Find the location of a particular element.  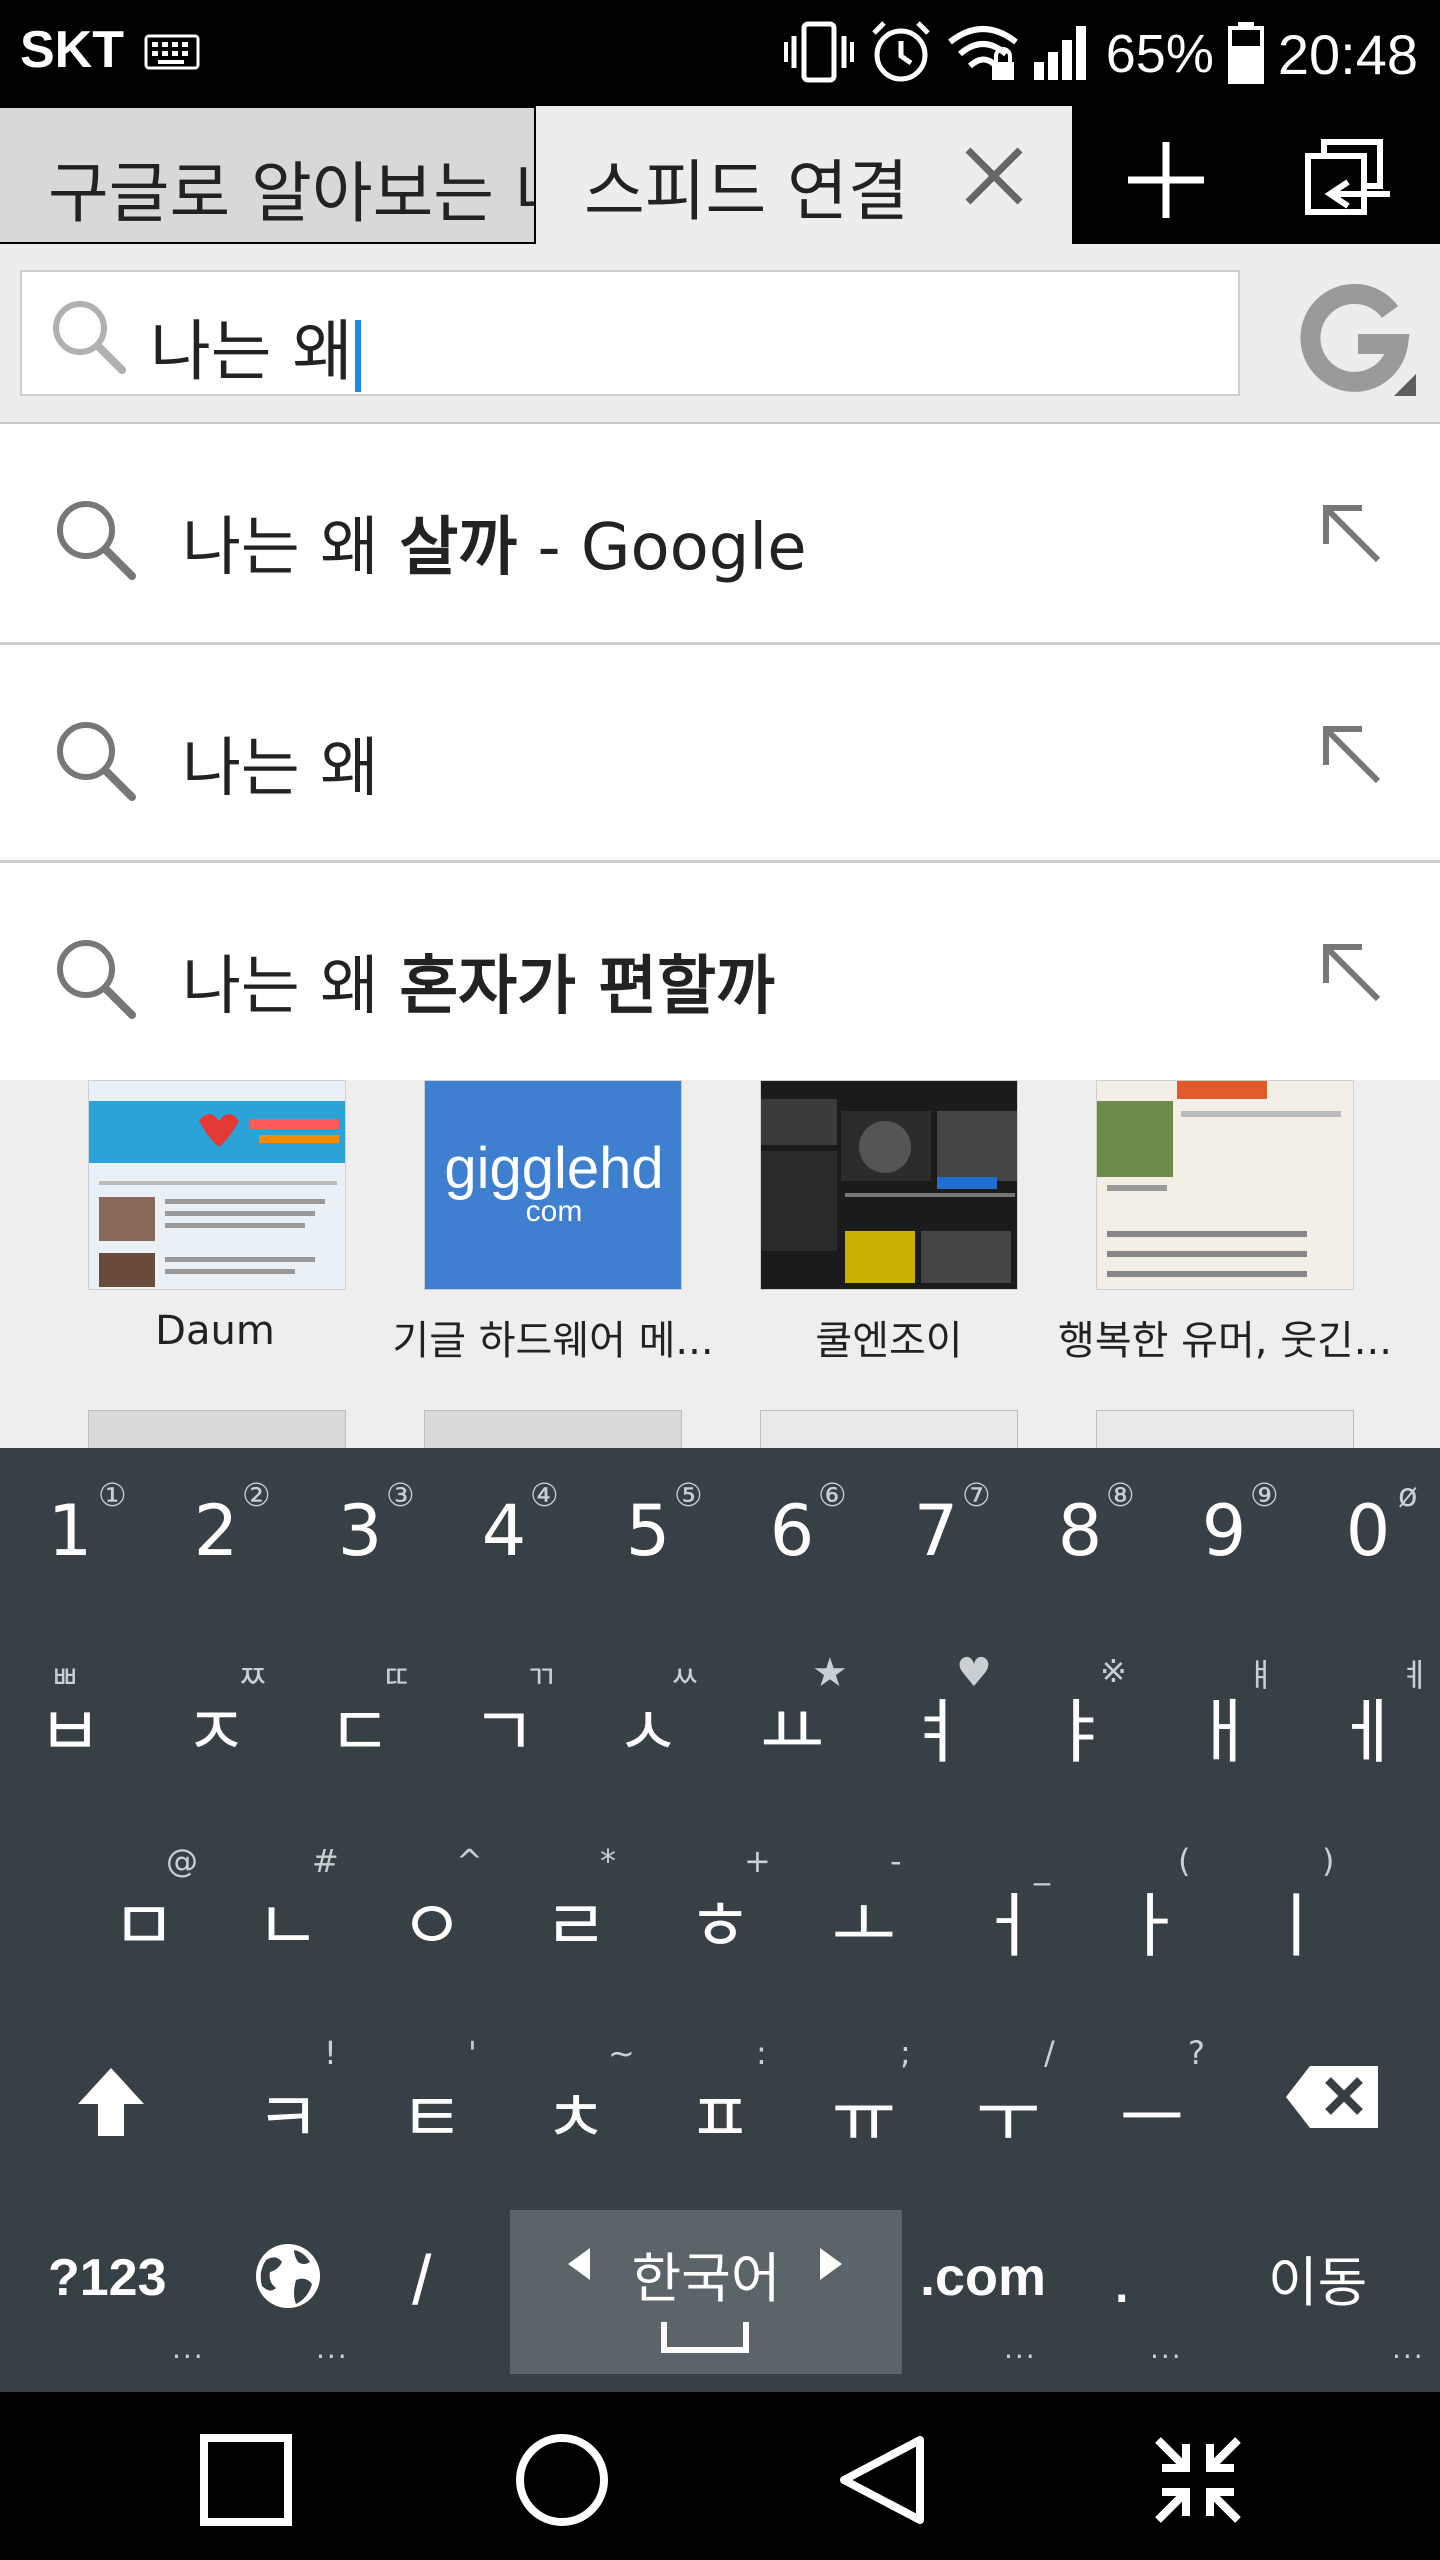

key-chieut: ㅊ ~ is located at coordinates (576, 2098).